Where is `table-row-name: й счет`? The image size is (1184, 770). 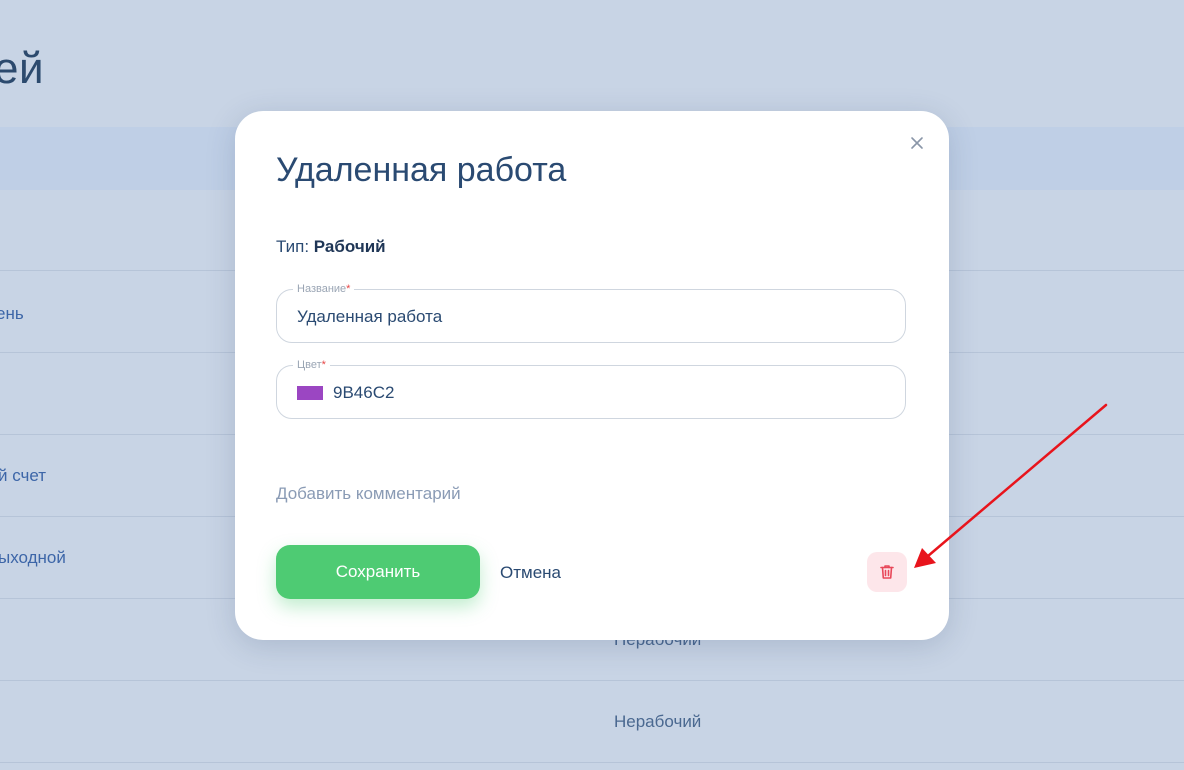 table-row-name: й счет is located at coordinates (23, 476).